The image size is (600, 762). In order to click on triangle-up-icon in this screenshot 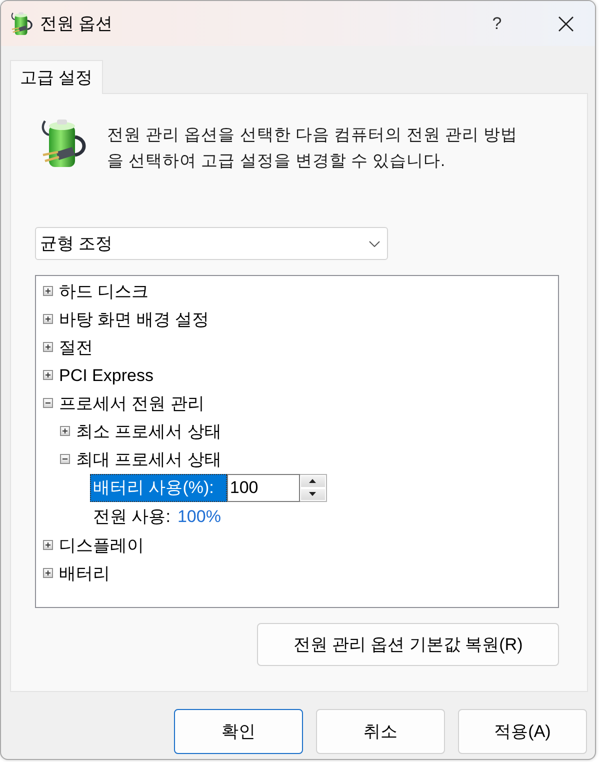, I will do `click(312, 481)`.